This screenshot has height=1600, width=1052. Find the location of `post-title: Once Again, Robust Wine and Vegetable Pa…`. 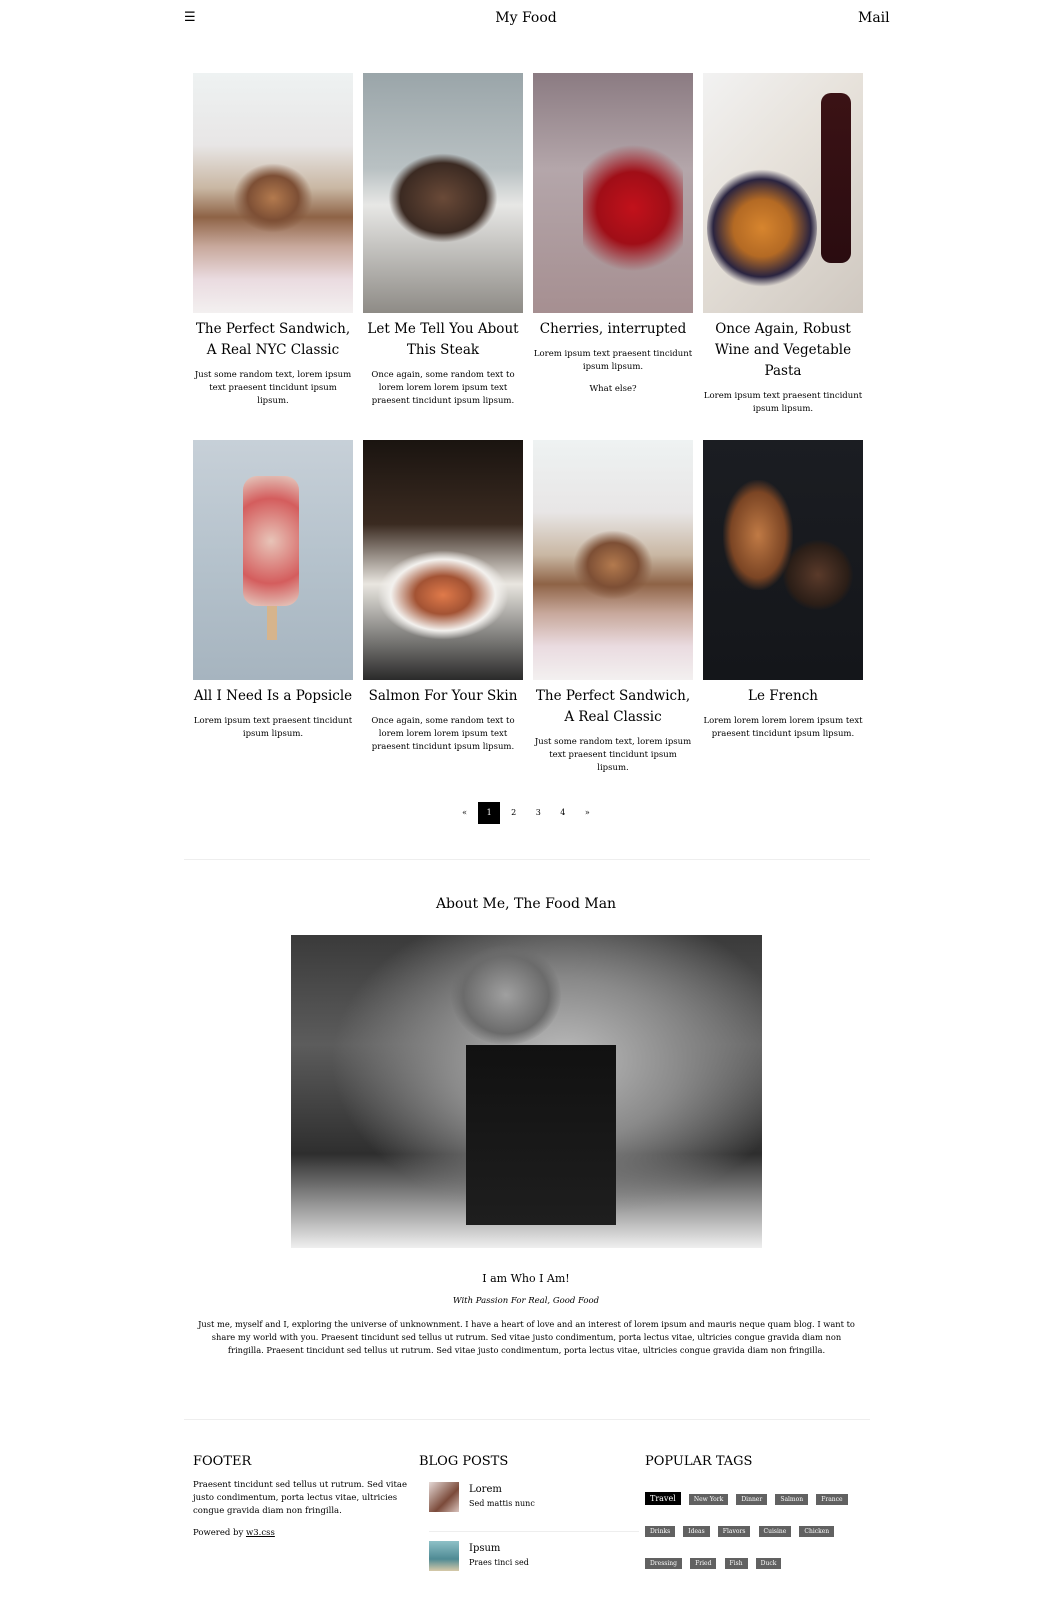

post-title: Once Again, Robust Wine and Vegetable Pa… is located at coordinates (783, 350).